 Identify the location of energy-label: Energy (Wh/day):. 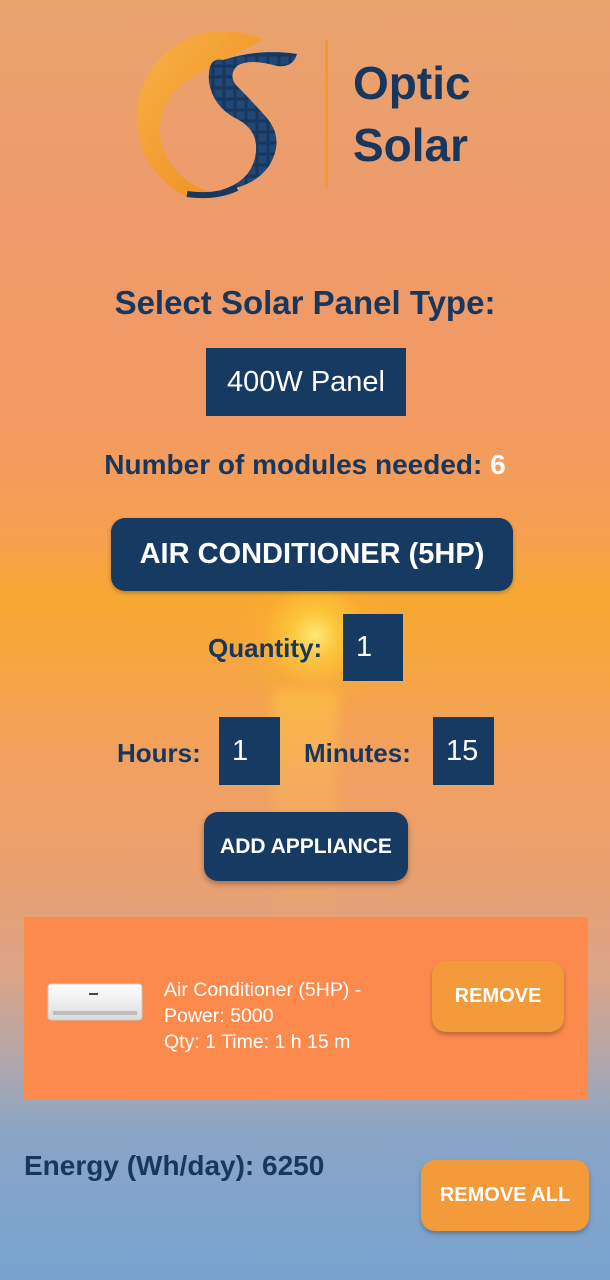
(139, 1165).